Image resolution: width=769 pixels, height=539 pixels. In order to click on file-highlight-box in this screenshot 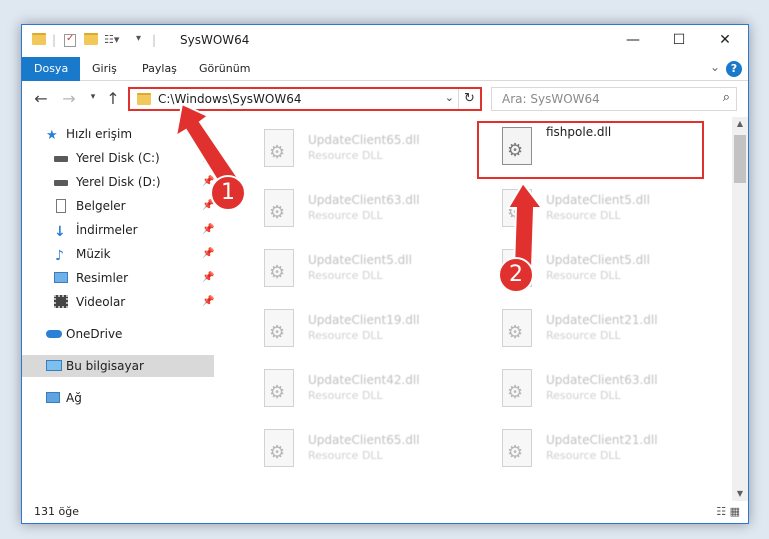, I will do `click(590, 150)`.